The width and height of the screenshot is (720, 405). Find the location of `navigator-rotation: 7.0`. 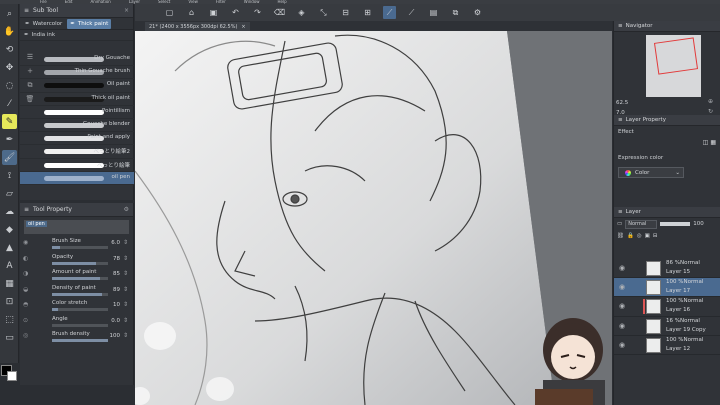

navigator-rotation: 7.0 is located at coordinates (620, 113).